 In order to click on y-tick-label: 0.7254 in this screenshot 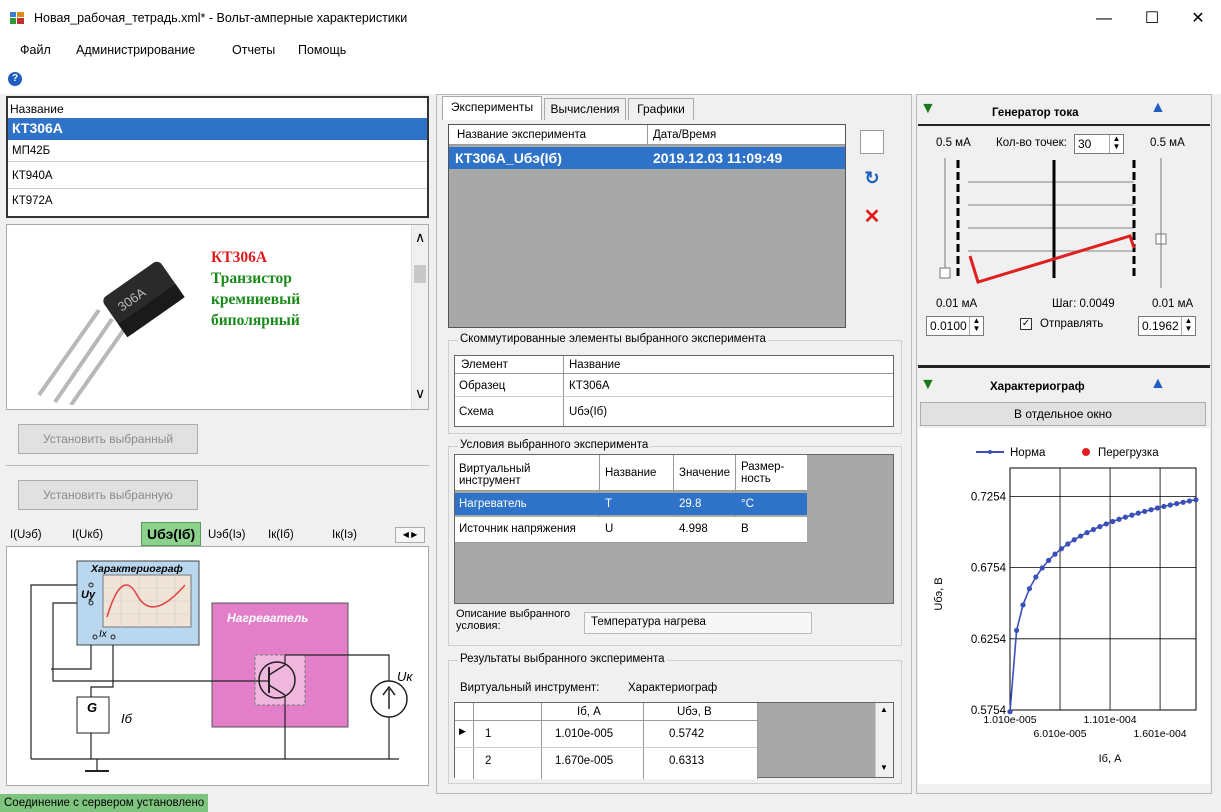, I will do `click(989, 497)`.